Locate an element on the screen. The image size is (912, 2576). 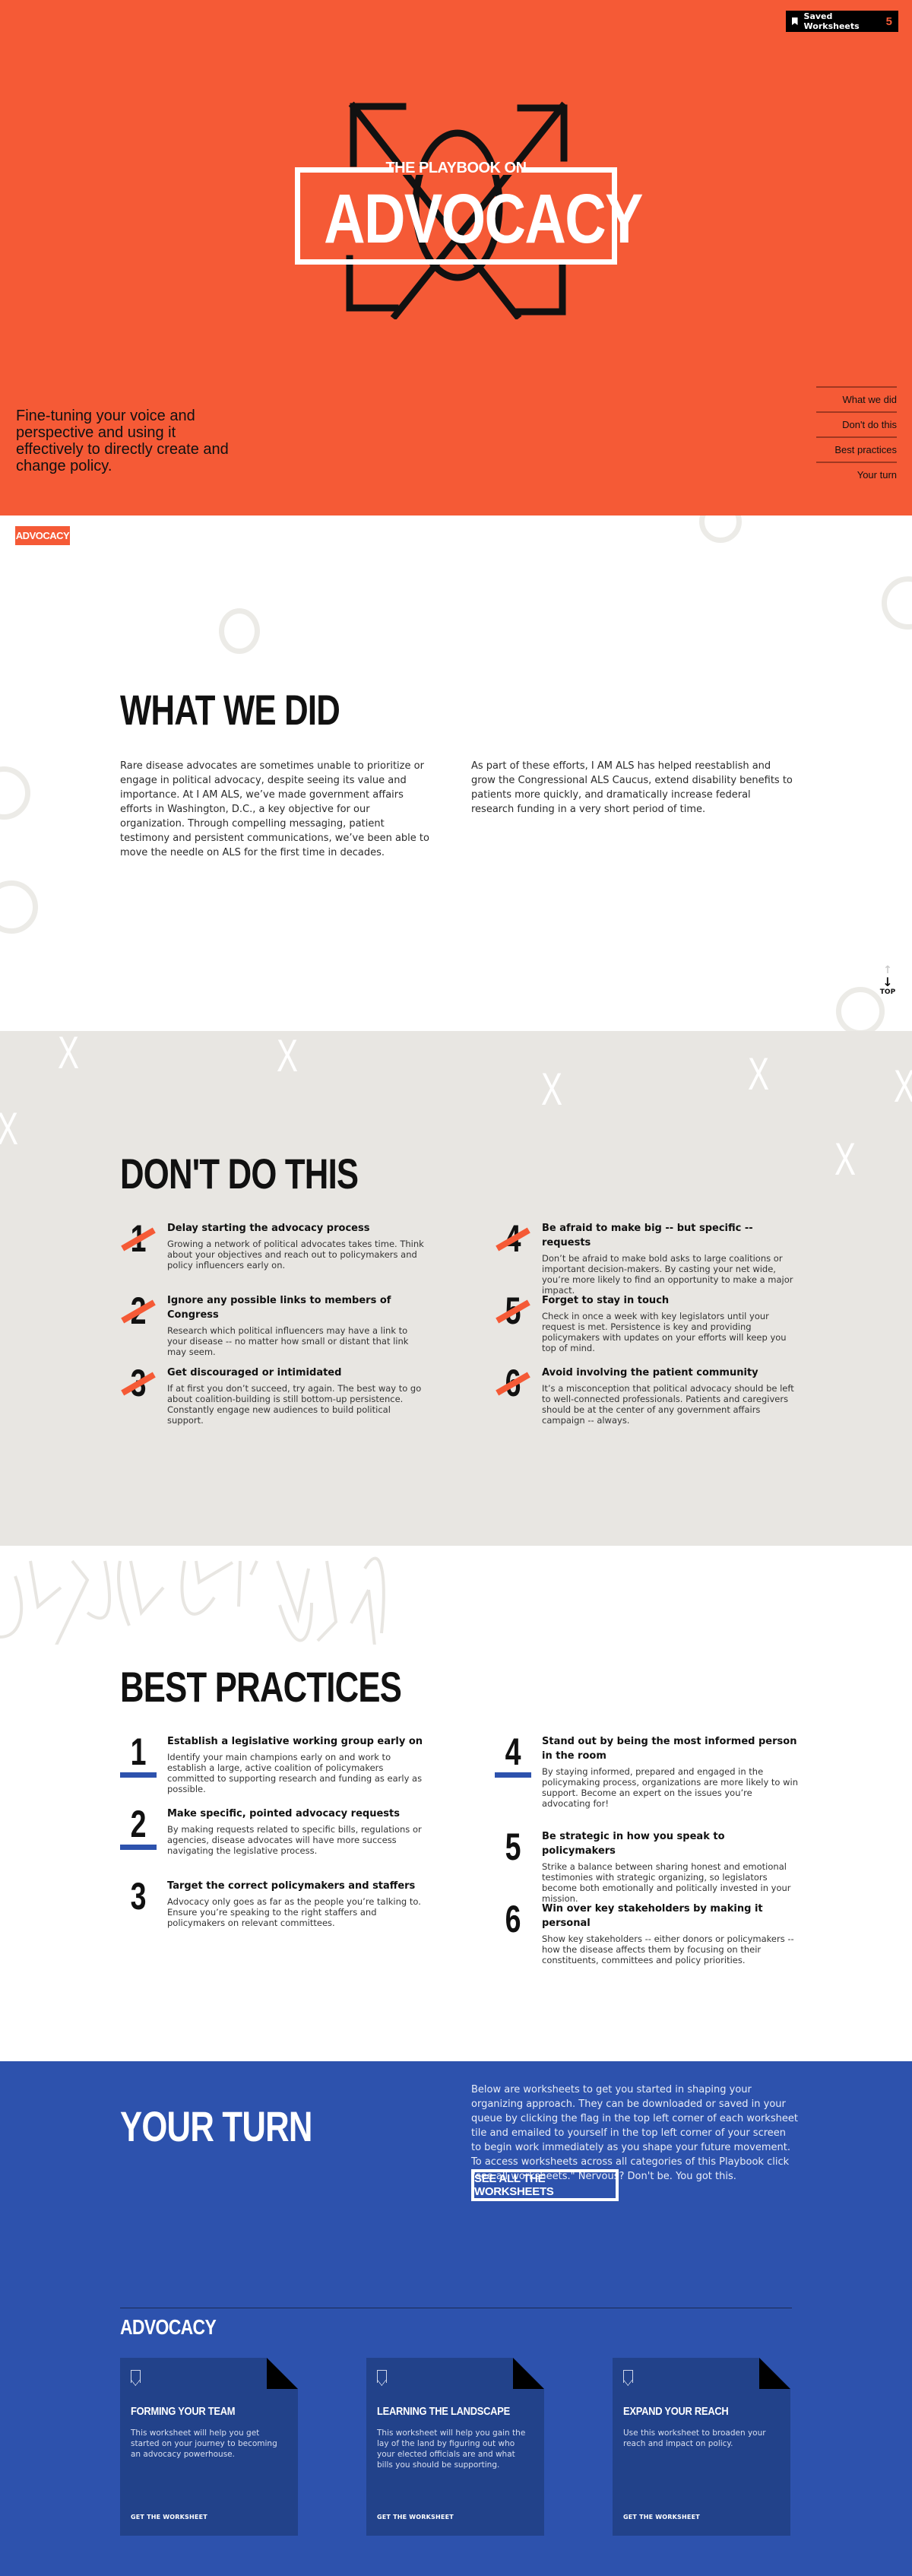
logo-frame: THE PLAYBOOK ON ADVOCACY is located at coordinates (469, 213).